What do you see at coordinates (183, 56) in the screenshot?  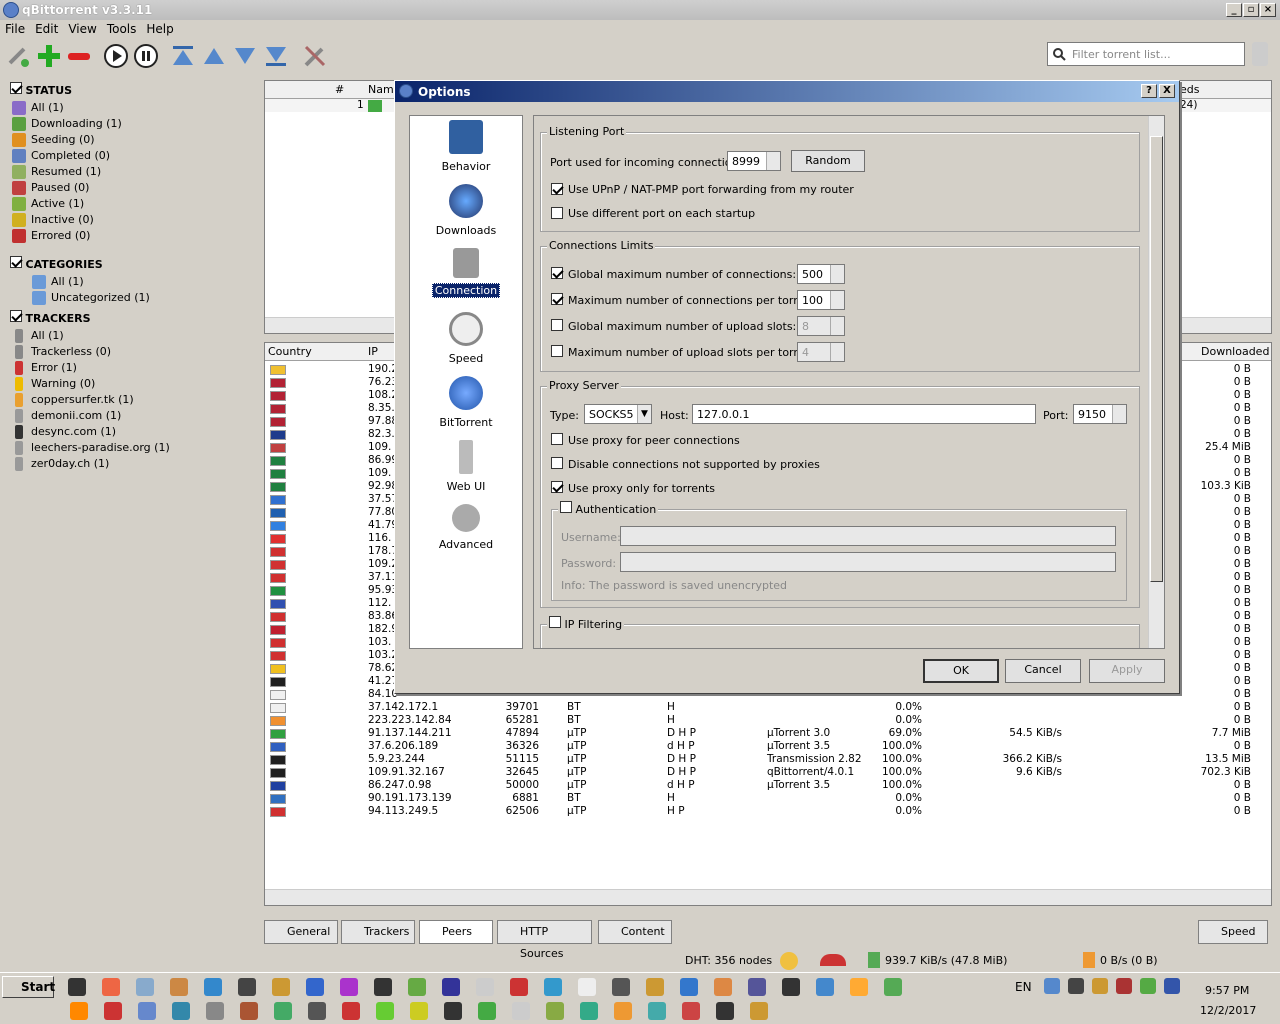 I see `move-top-icon` at bounding box center [183, 56].